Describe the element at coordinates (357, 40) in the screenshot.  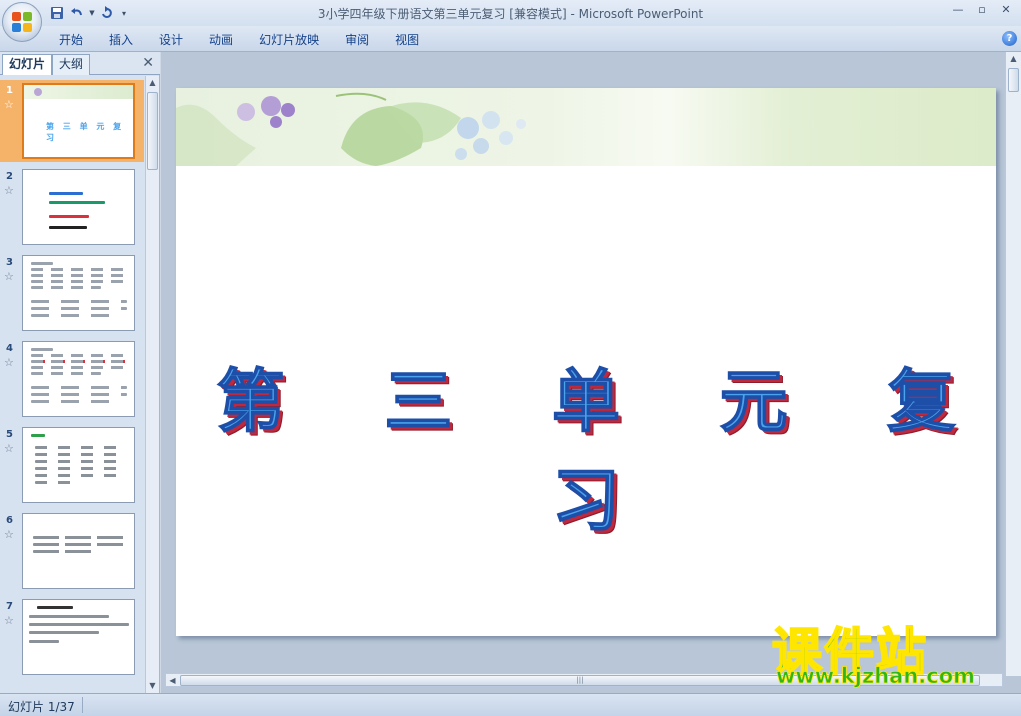
I see `tab-review: 审阅` at that location.